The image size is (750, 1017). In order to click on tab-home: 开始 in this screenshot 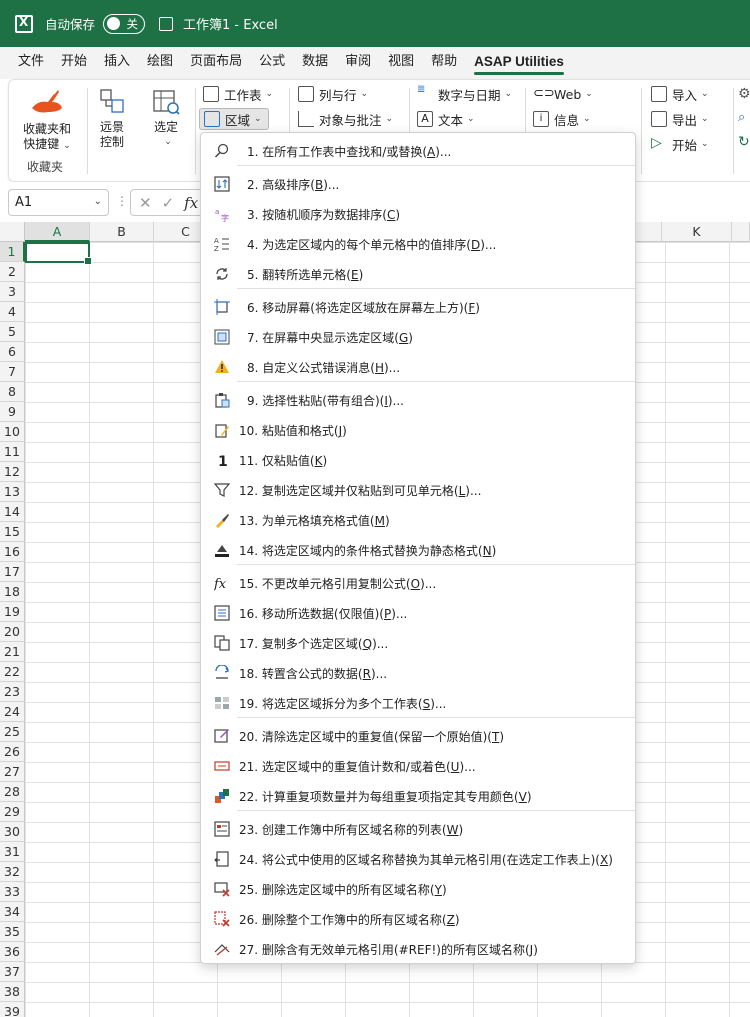, I will do `click(74, 63)`.